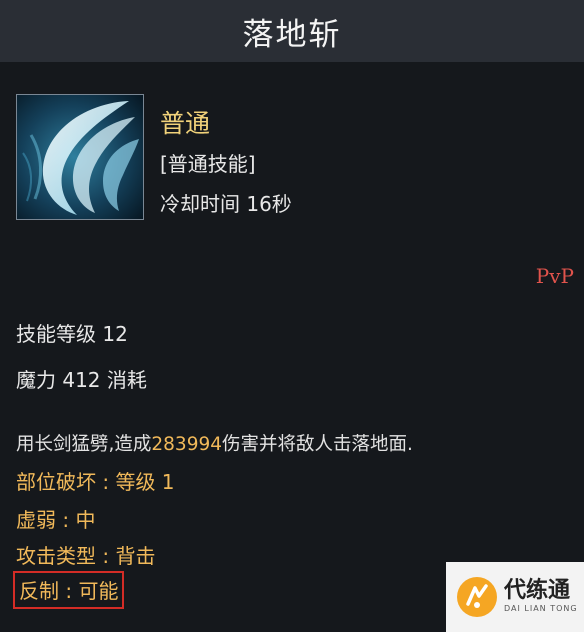 The height and width of the screenshot is (632, 584). What do you see at coordinates (554, 276) in the screenshot?
I see `pvp-tag: PvP` at bounding box center [554, 276].